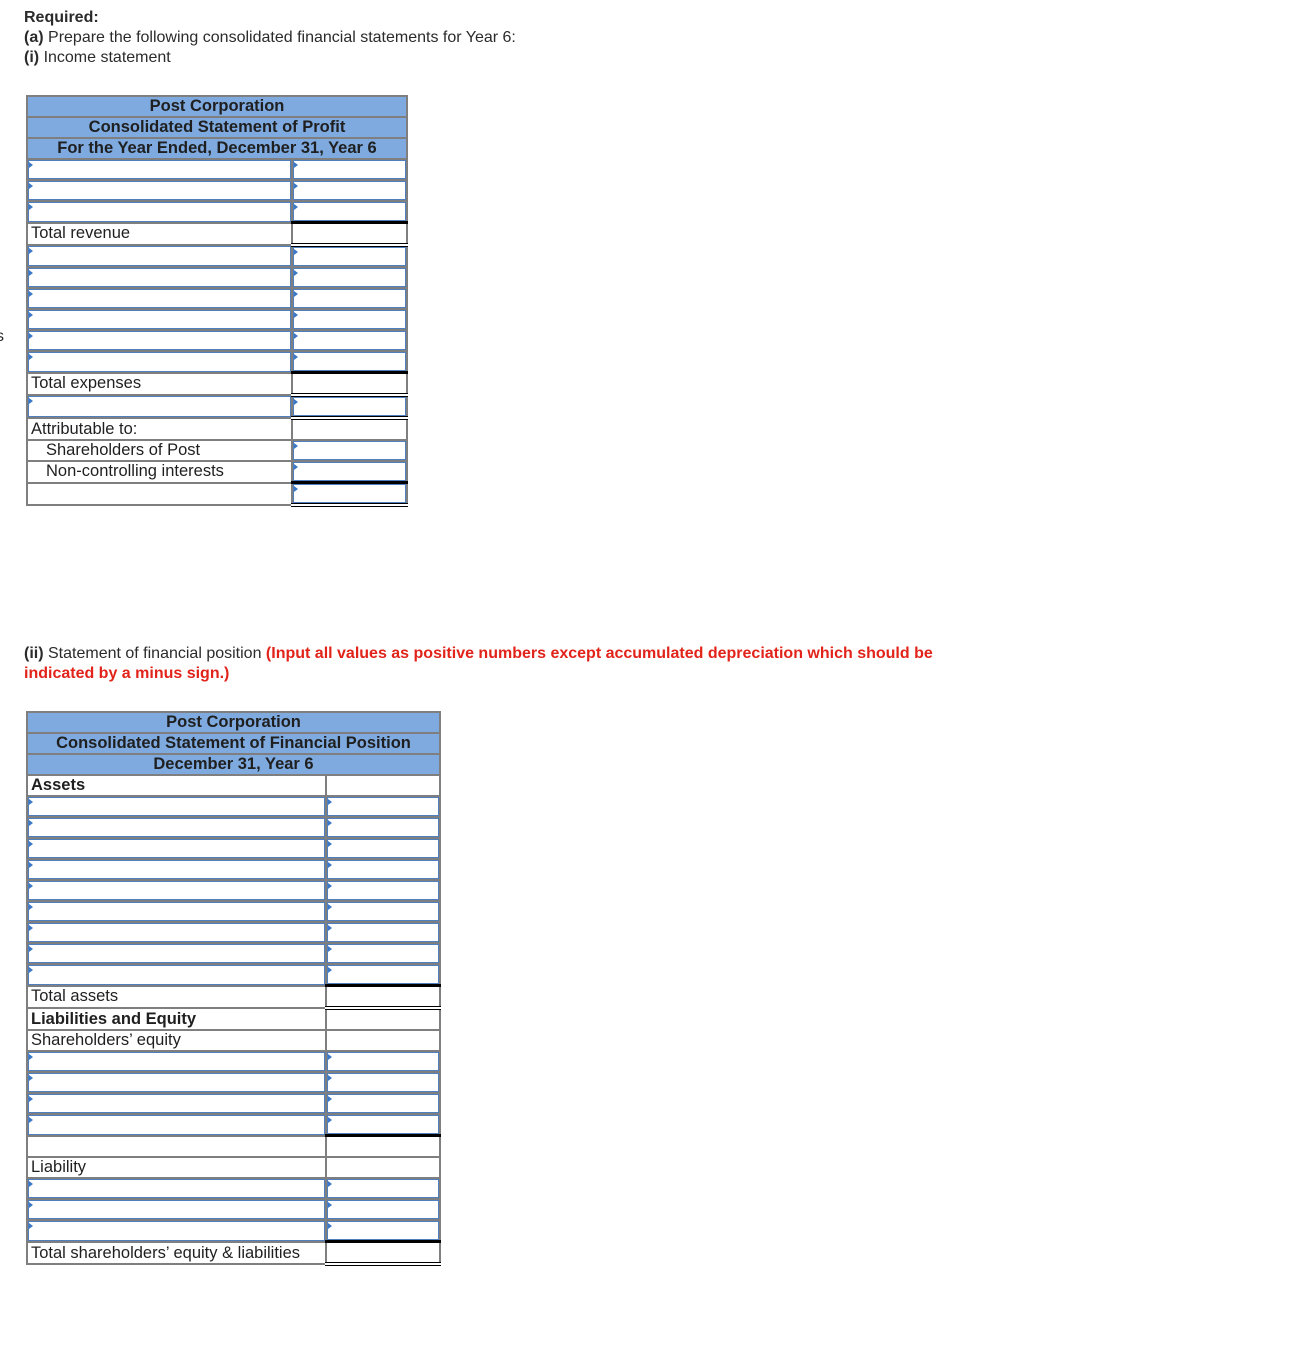  I want to click on profit-label-dropdown-field, so click(159, 406).